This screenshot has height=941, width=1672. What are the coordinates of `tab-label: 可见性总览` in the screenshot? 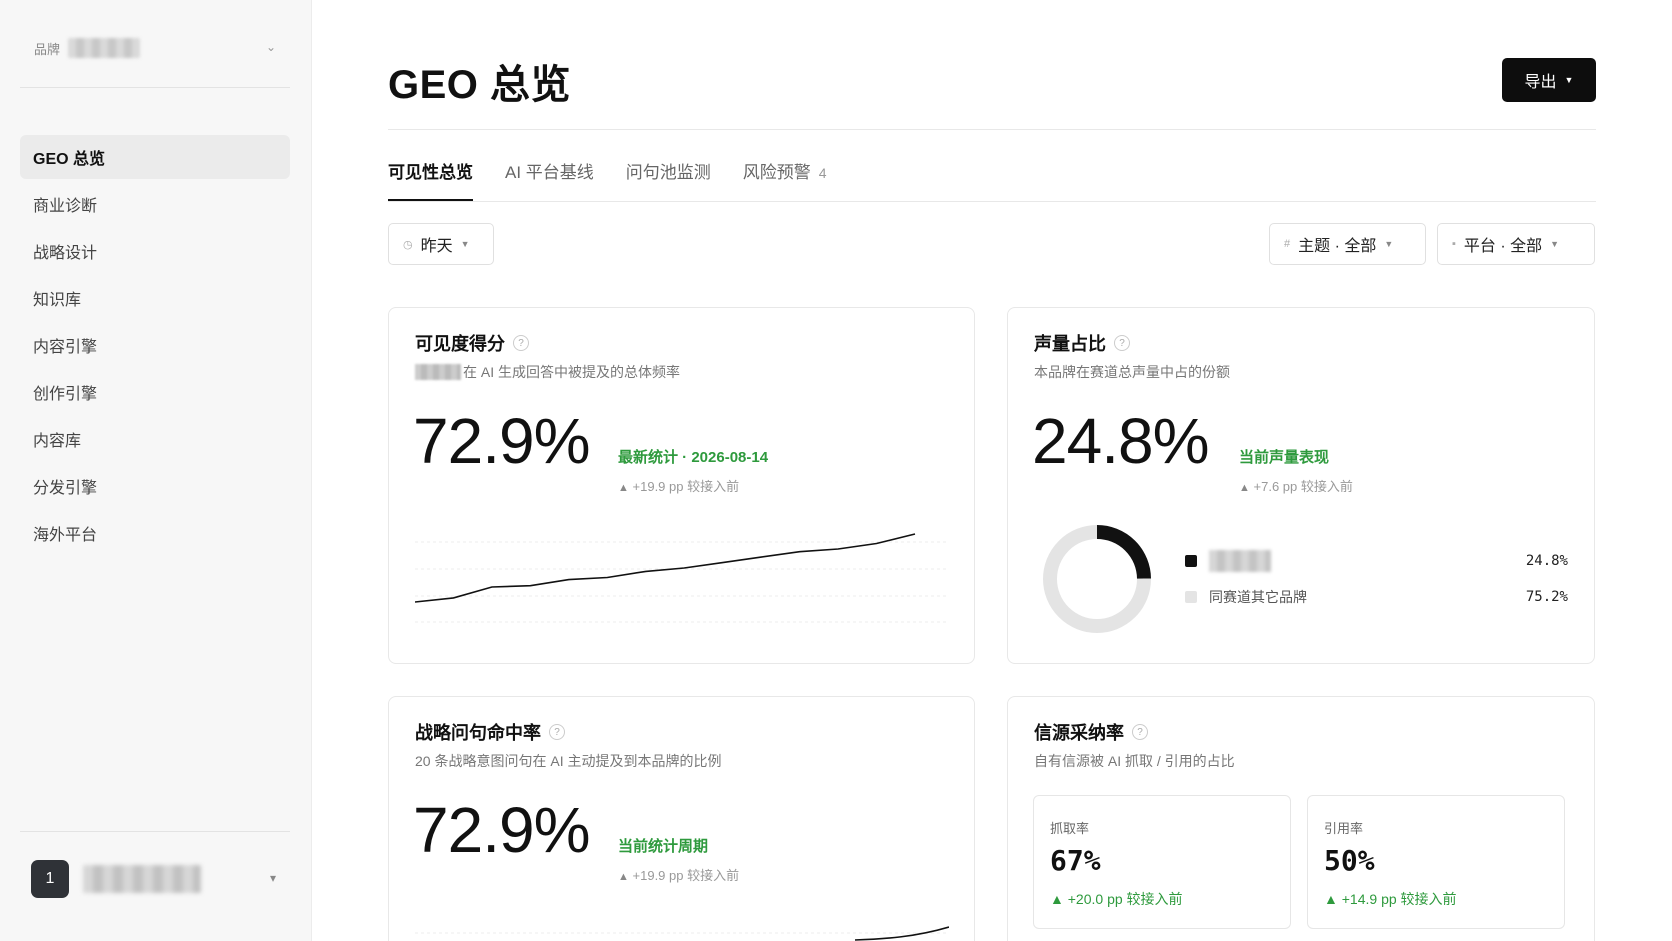 It's located at (430, 172).